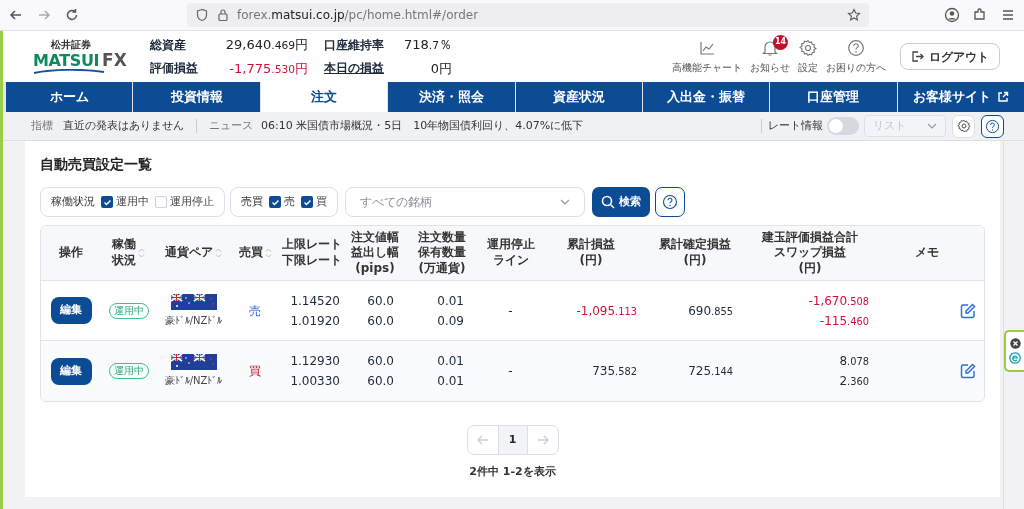 The width and height of the screenshot is (1024, 509). I want to click on filter-label: 売買, so click(252, 201).